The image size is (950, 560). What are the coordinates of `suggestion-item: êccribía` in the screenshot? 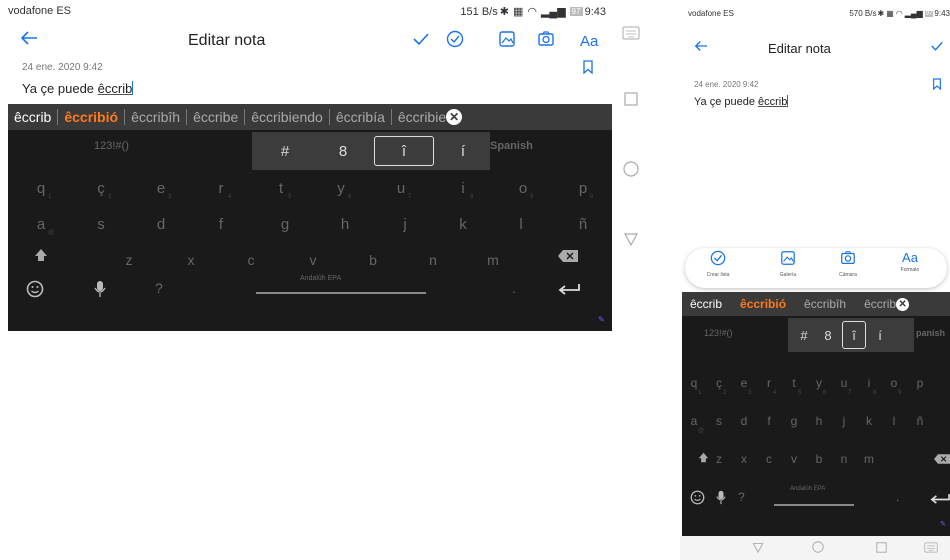 It's located at (360, 117).